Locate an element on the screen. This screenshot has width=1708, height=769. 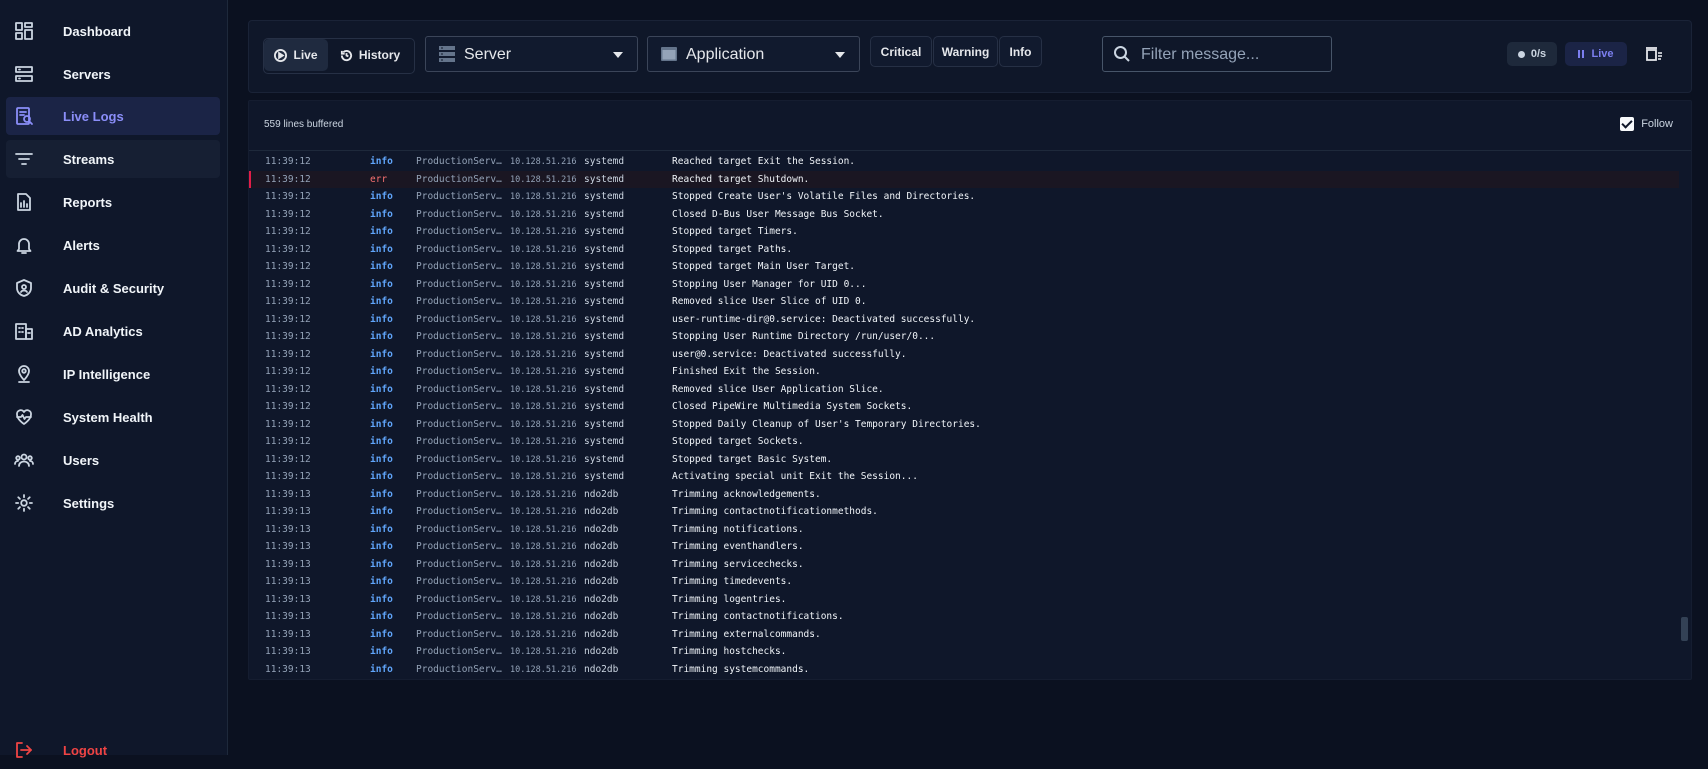
dashboard-icon is located at coordinates (24, 31).